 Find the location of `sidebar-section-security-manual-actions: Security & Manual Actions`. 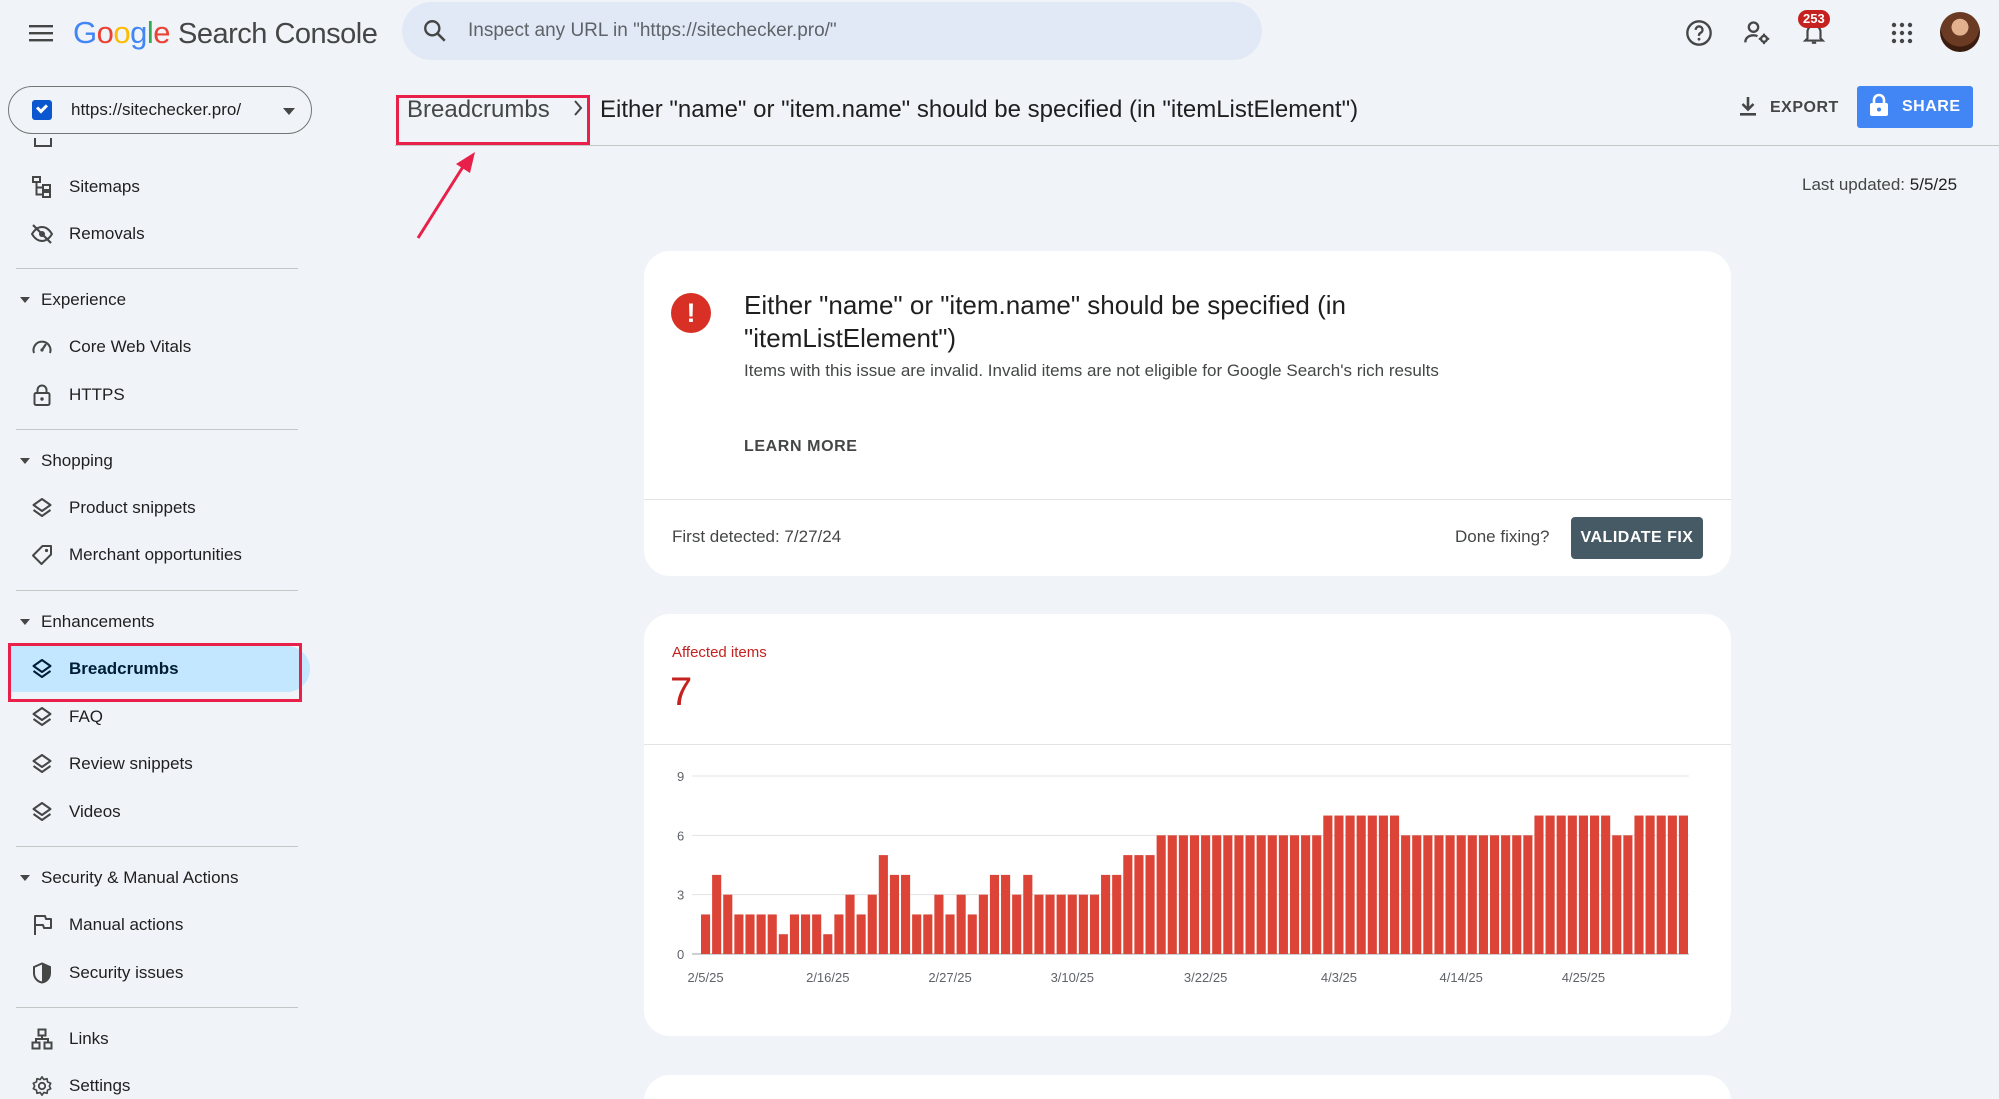

sidebar-section-security-manual-actions: Security & Manual Actions is located at coordinates (160, 878).